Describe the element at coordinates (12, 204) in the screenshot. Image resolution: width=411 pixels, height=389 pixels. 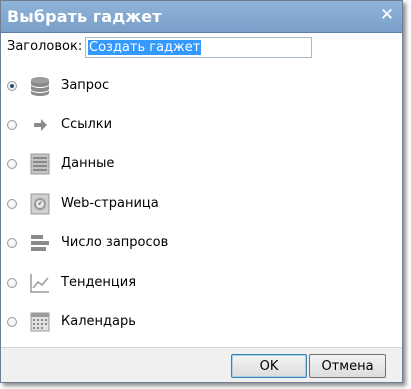
I see `radio-web-page` at that location.